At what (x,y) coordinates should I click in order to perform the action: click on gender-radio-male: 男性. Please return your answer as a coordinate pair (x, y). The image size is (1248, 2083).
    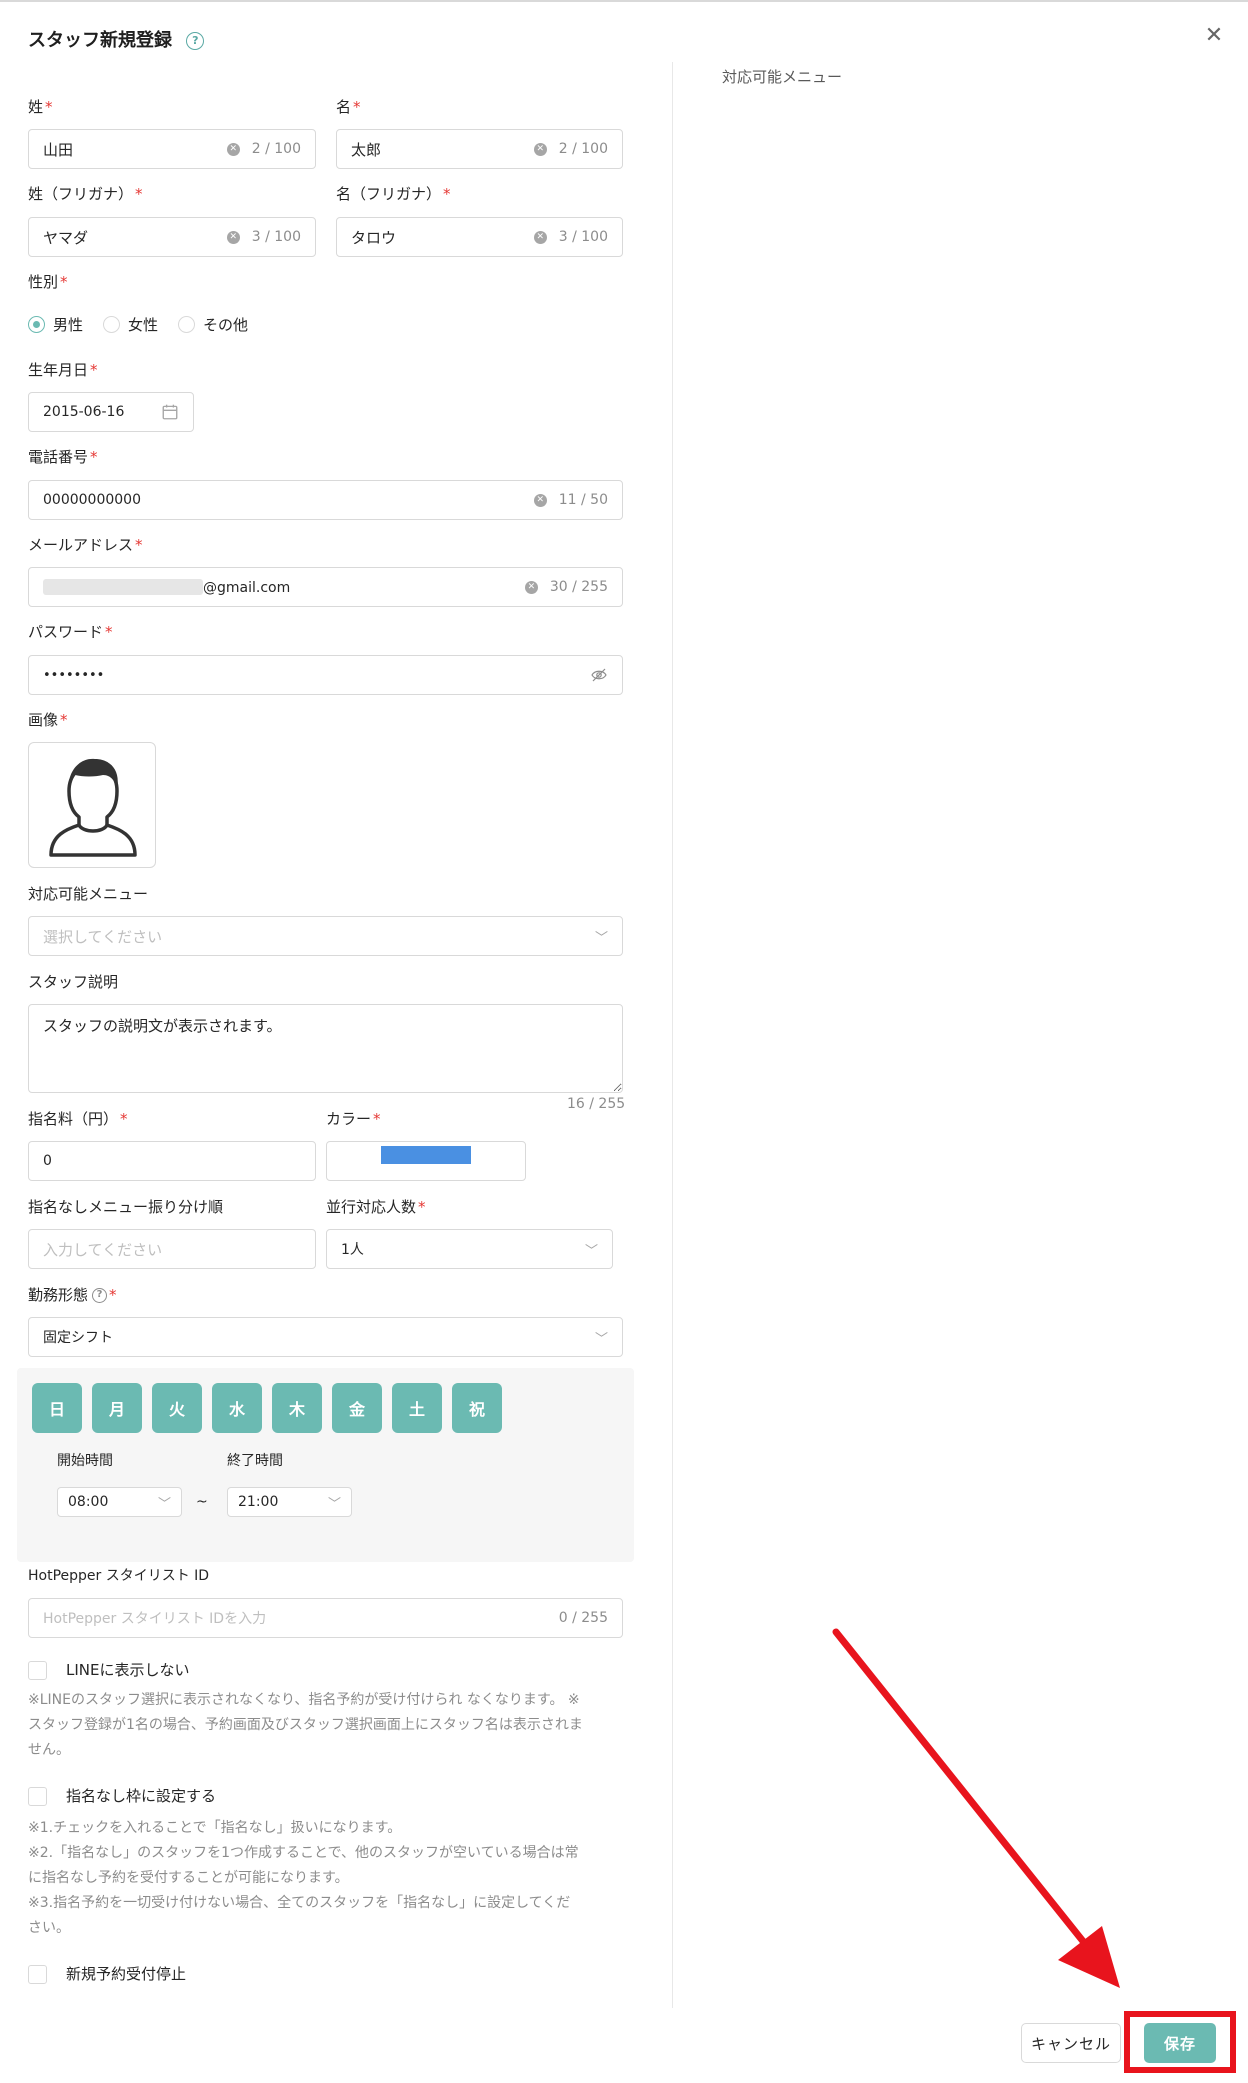
    Looking at the image, I should click on (55, 324).